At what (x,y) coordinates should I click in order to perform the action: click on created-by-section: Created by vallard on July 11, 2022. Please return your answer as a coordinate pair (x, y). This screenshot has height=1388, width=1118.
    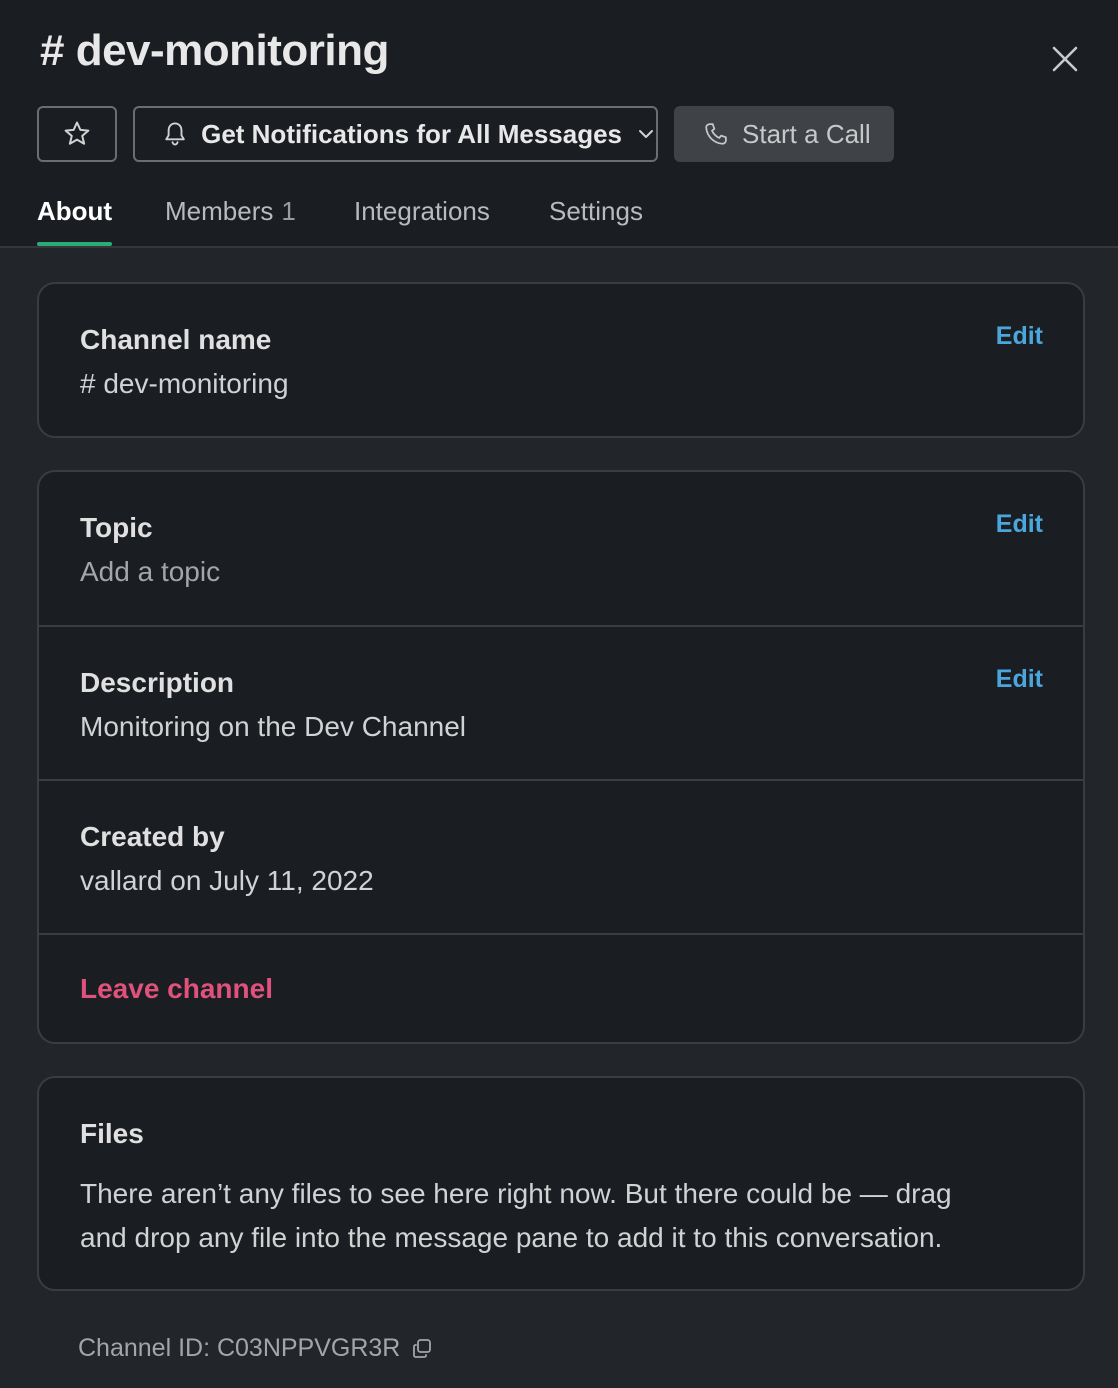
    Looking at the image, I should click on (561, 858).